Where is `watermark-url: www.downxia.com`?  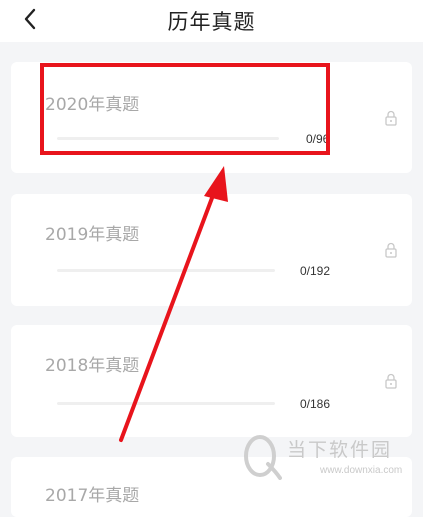 watermark-url: www.downxia.com is located at coordinates (361, 470).